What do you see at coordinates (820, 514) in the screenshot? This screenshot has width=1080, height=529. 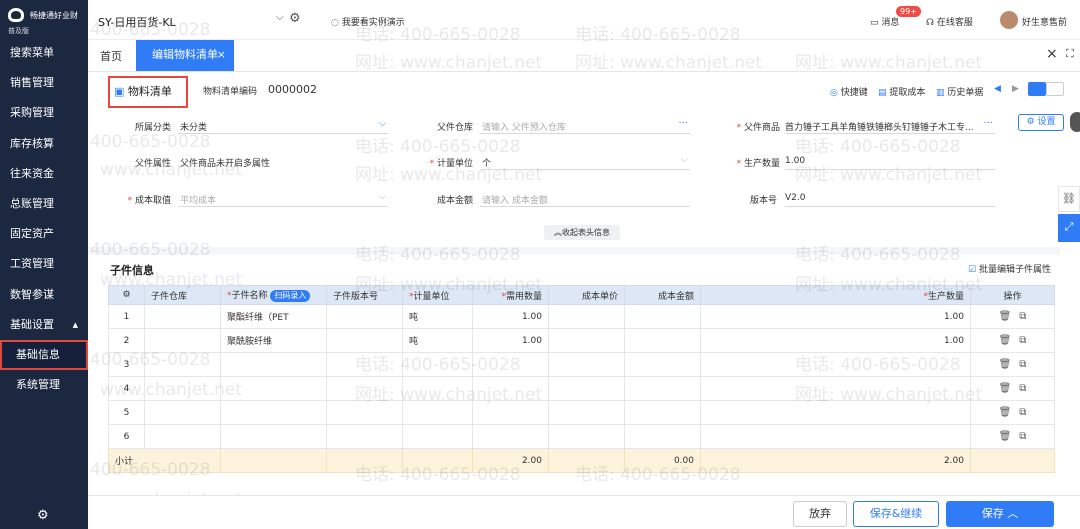 I see `cancel-button: 放弃` at bounding box center [820, 514].